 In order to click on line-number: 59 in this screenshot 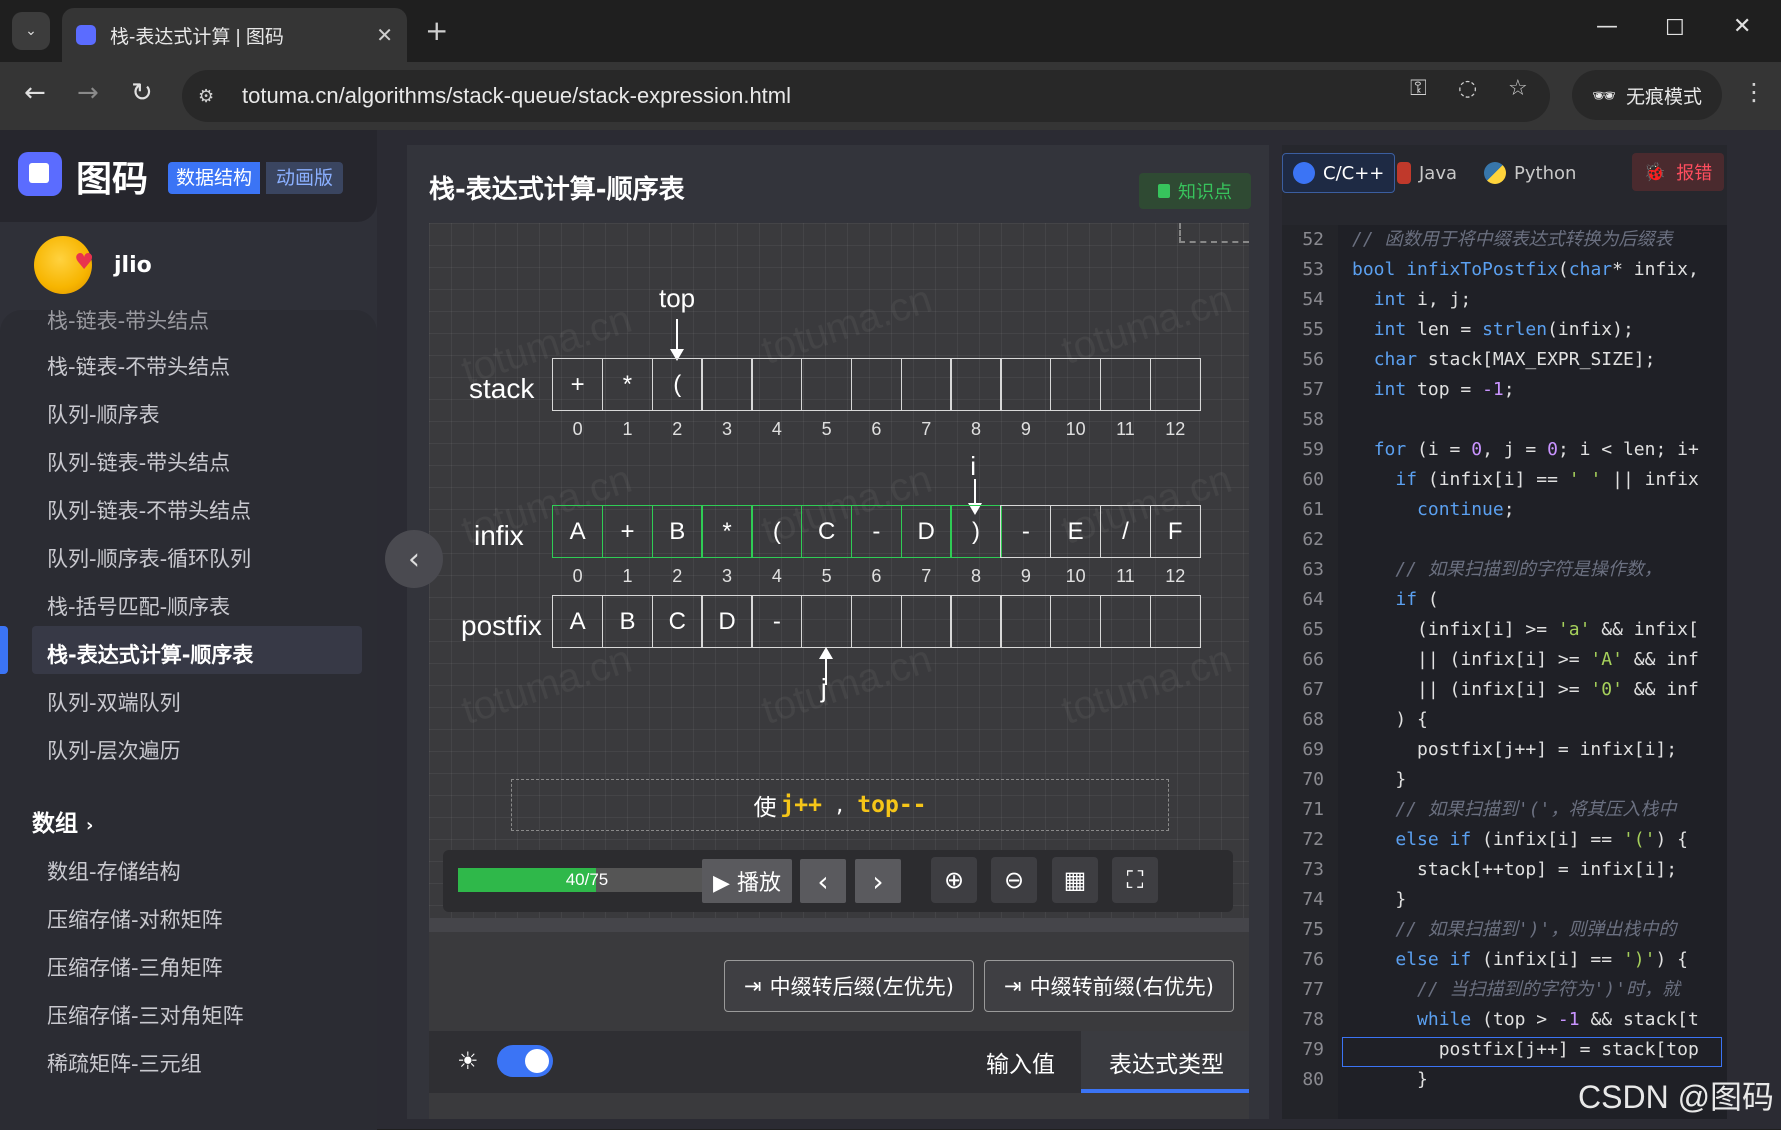, I will do `click(1313, 449)`.